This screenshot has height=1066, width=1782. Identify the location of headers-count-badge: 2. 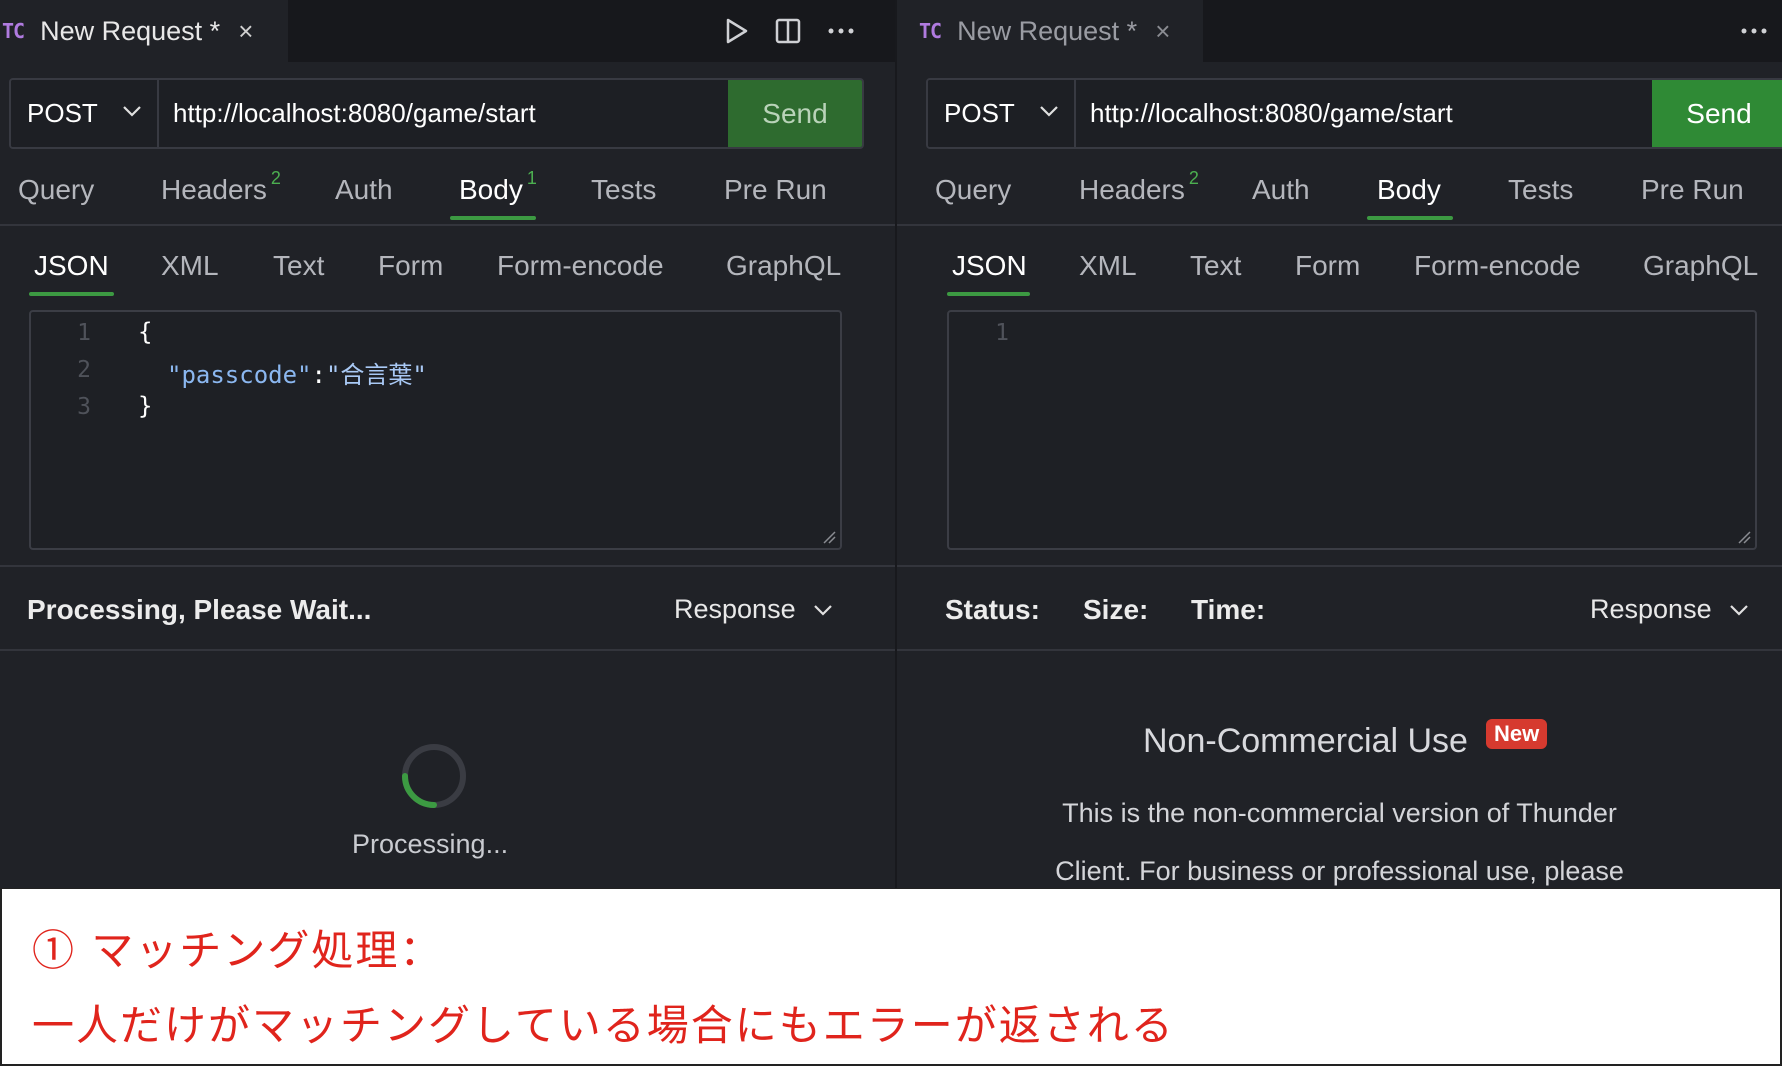
(275, 178).